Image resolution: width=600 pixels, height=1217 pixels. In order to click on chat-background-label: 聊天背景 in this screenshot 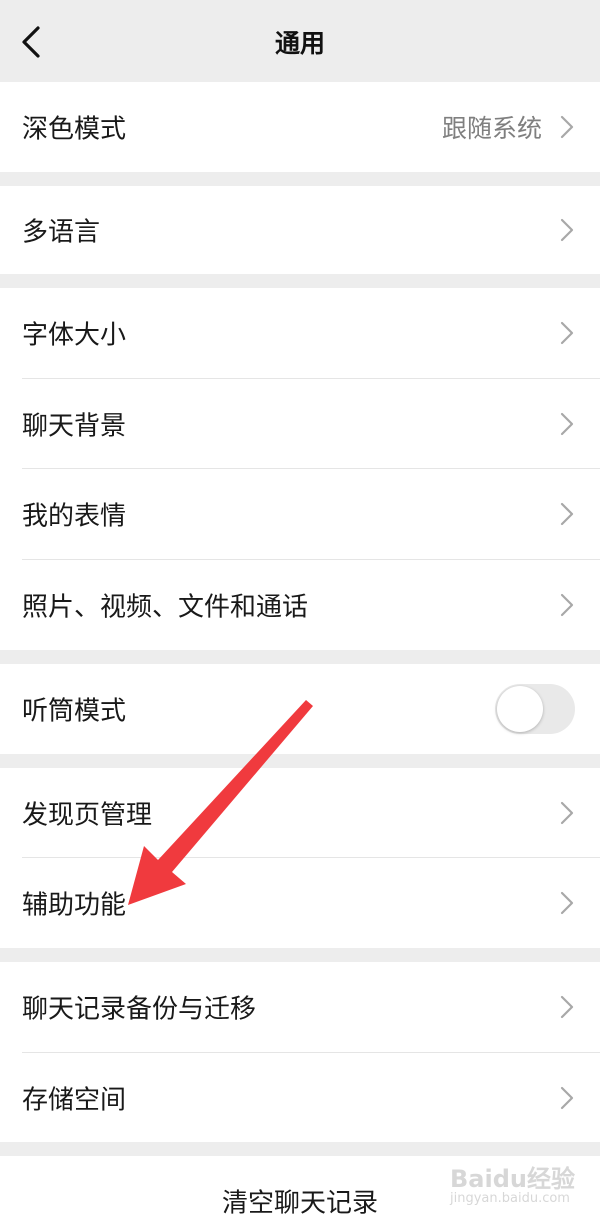, I will do `click(74, 426)`.